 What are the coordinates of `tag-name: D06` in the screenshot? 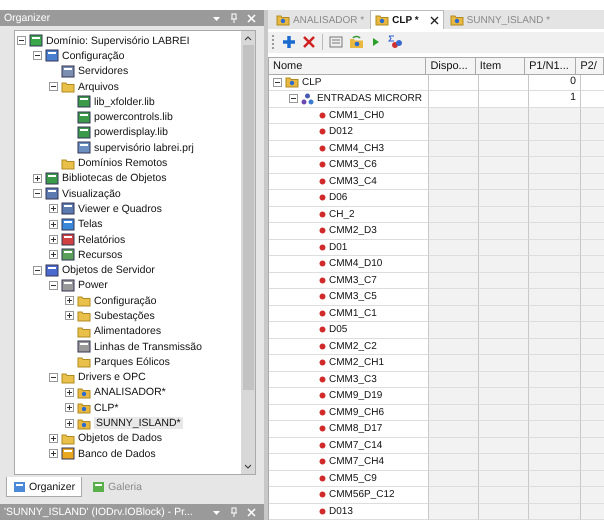 It's located at (338, 198).